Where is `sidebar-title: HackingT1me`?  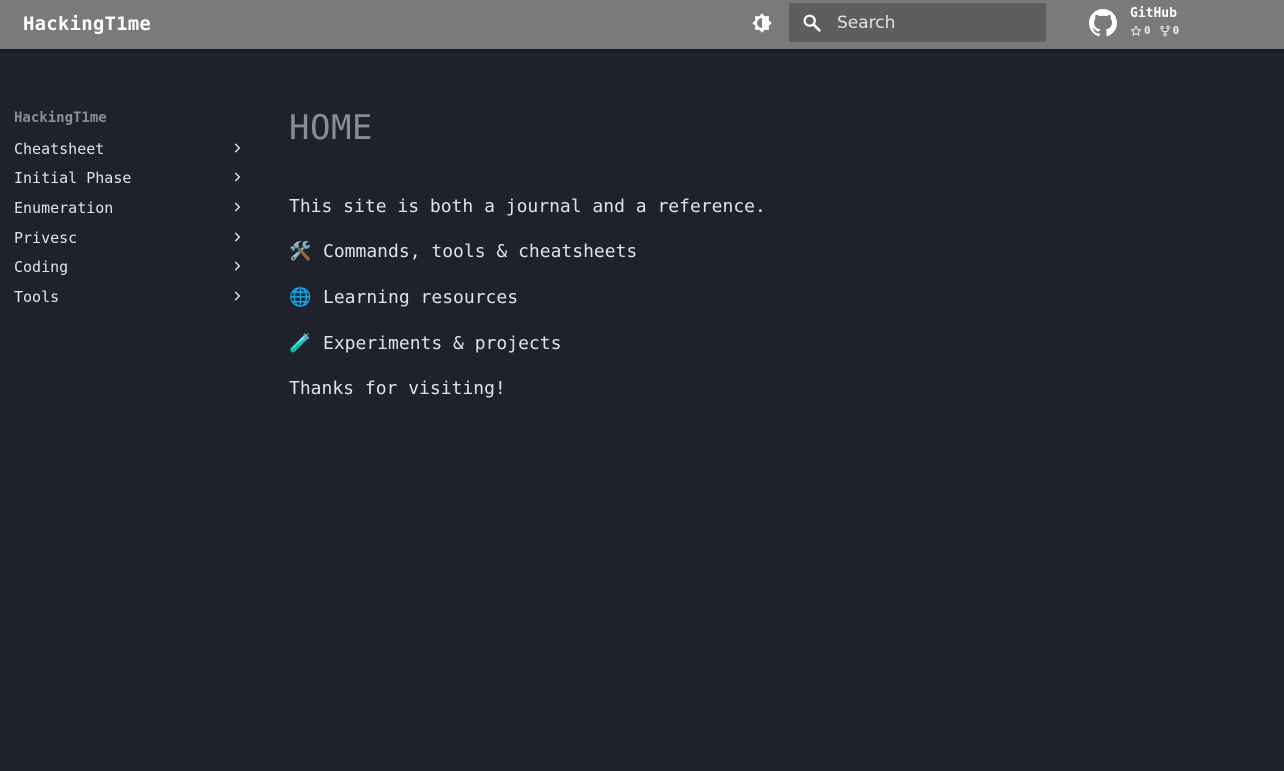 sidebar-title: HackingT1me is located at coordinates (60, 118).